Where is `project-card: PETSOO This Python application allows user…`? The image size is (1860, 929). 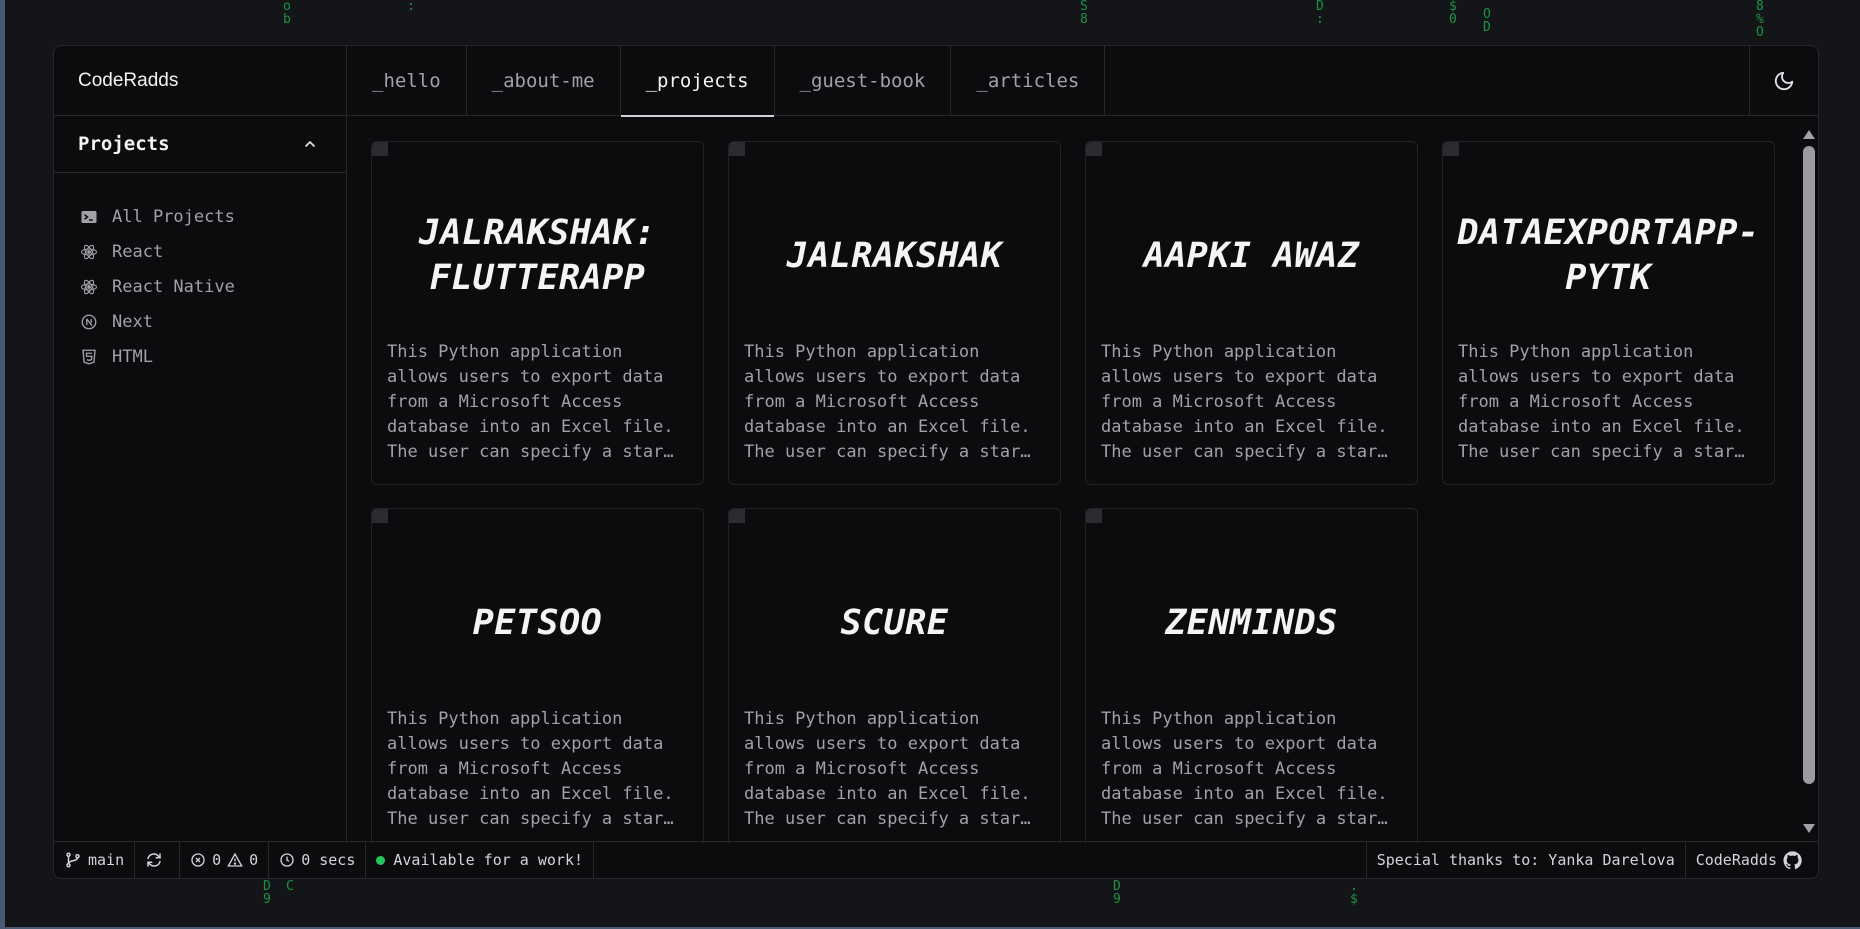 project-card: PETSOO This Python application allows user… is located at coordinates (537, 675).